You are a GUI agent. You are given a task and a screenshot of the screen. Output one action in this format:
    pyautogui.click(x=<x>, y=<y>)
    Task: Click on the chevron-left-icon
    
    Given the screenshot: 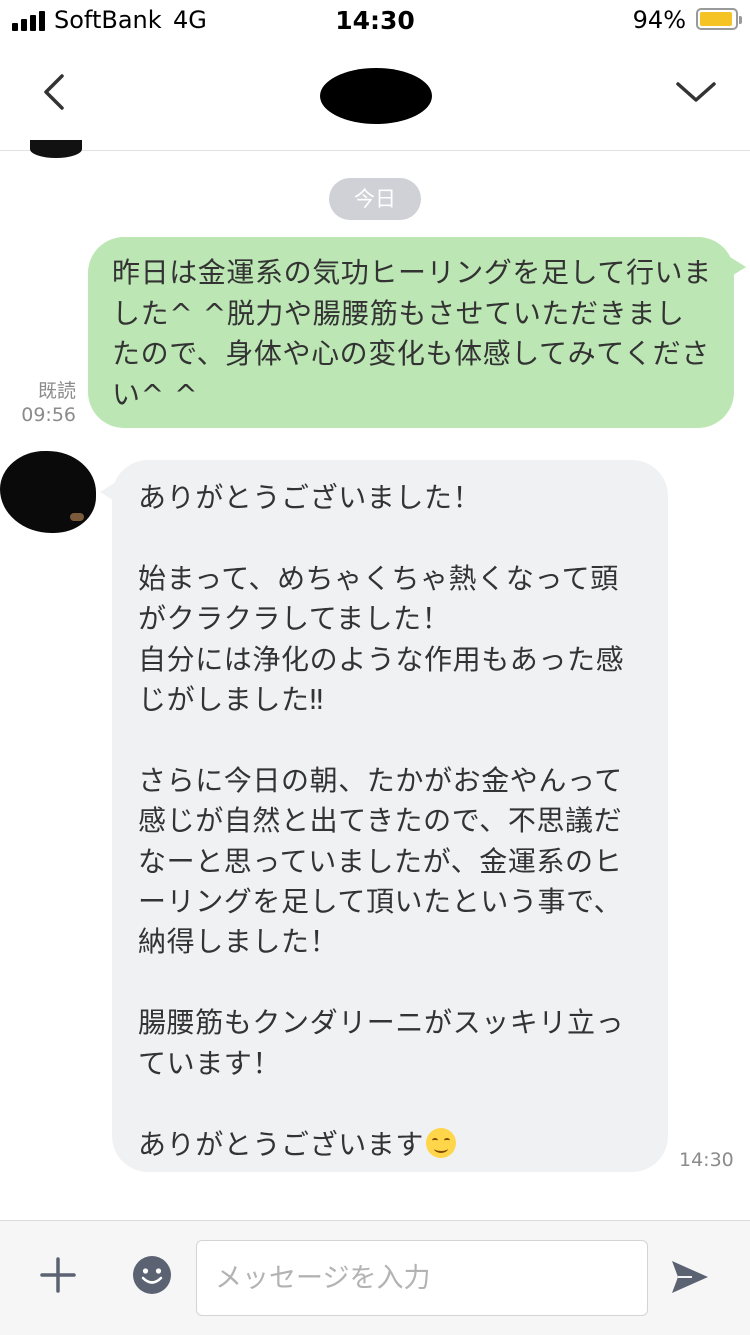 What is the action you would take?
    pyautogui.click(x=54, y=92)
    